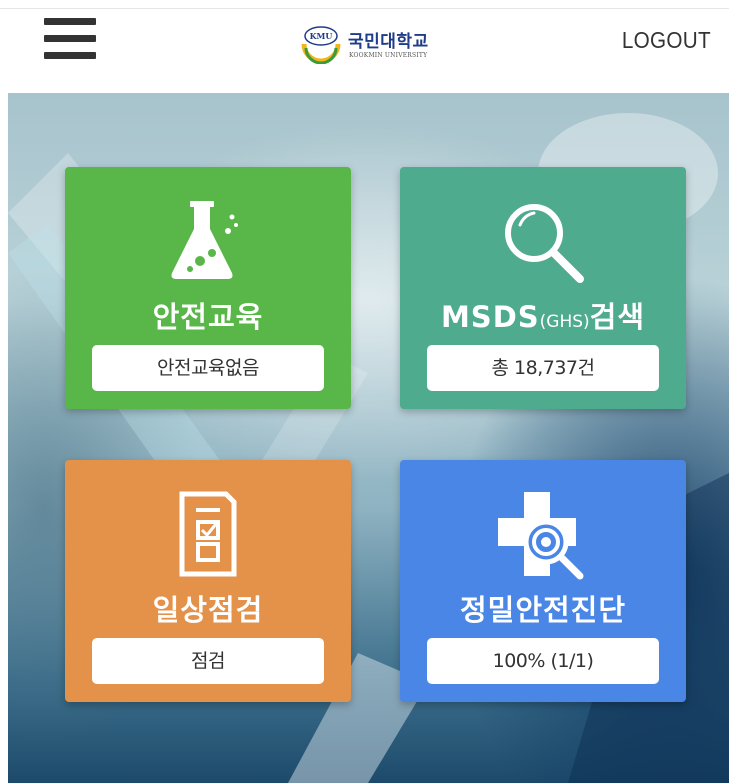  What do you see at coordinates (564, 322) in the screenshot?
I see `msds-title-ghs: (GHS)` at bounding box center [564, 322].